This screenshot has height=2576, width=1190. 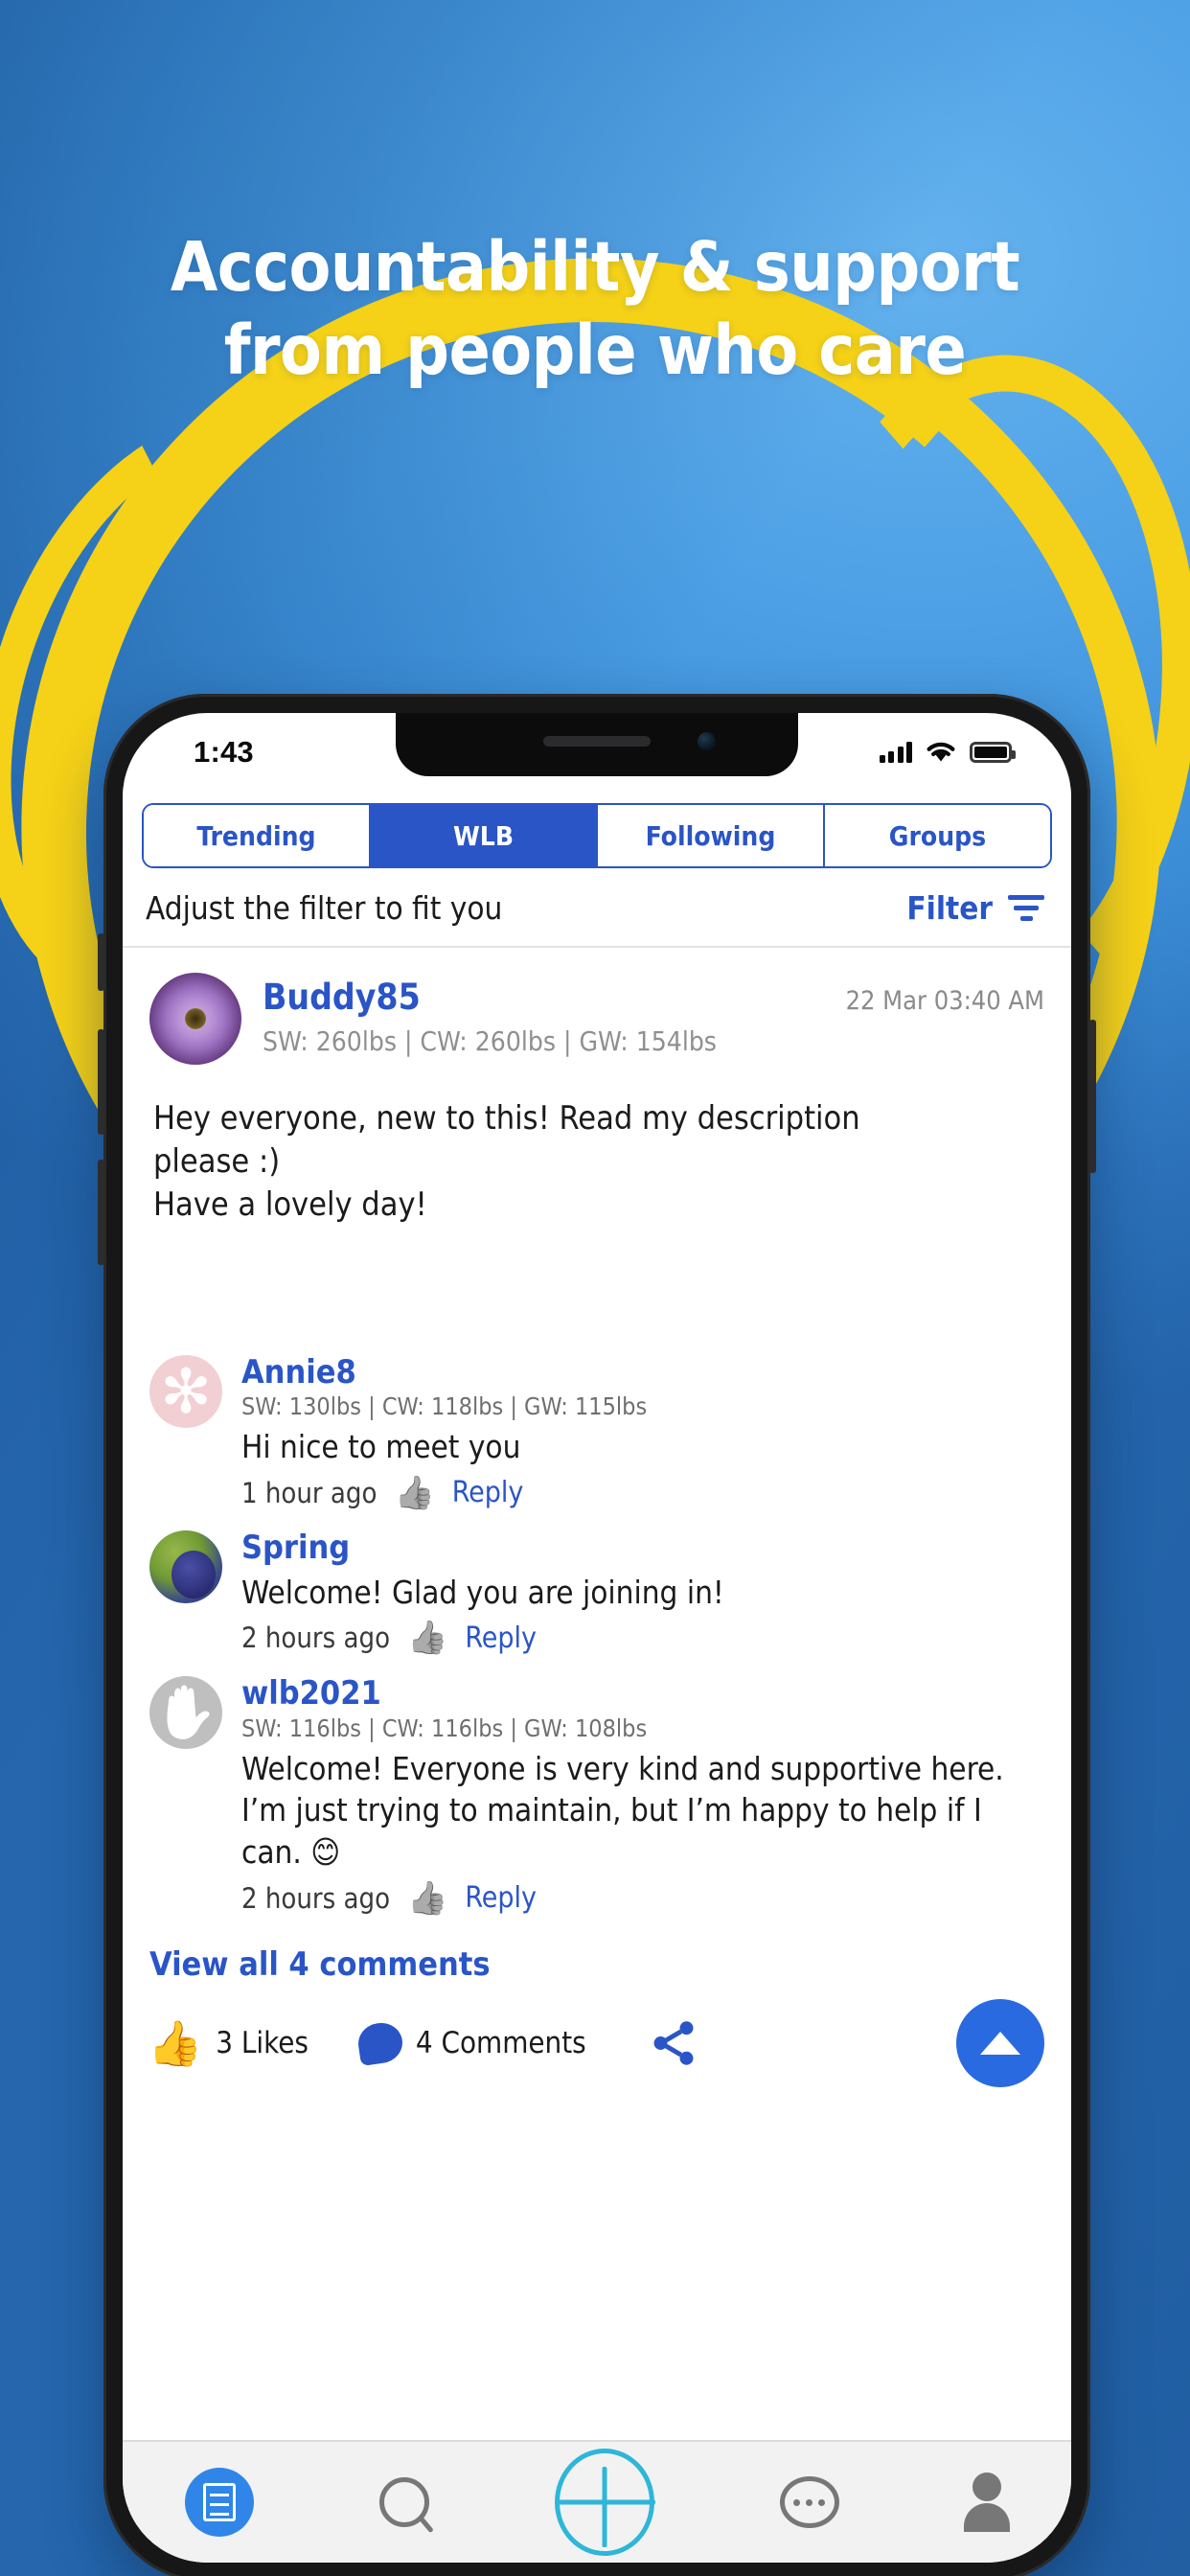 I want to click on berry-avatar, so click(x=186, y=1567).